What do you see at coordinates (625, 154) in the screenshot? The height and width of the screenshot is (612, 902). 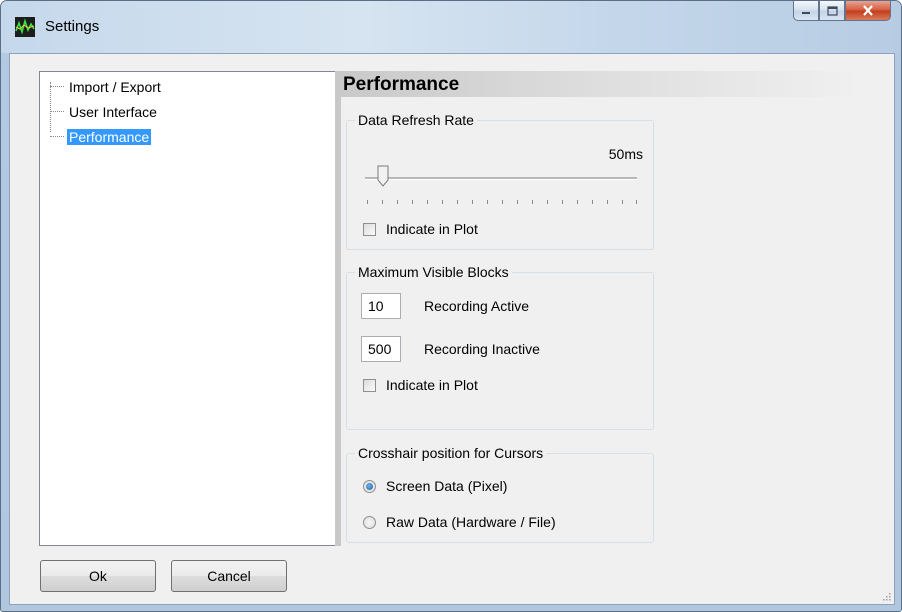 I see `refresh-rate-value: 50ms` at bounding box center [625, 154].